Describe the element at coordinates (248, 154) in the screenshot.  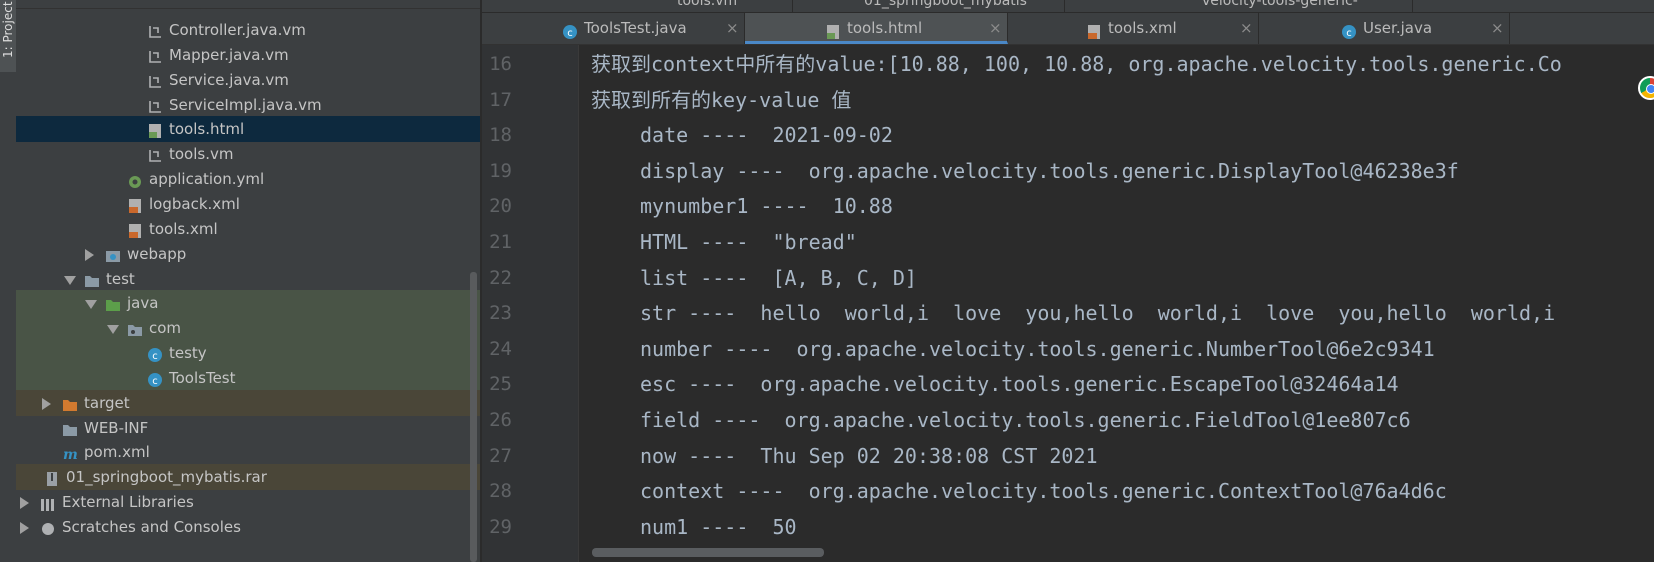
I see `tree-item-tools-vm: tools.vm` at that location.